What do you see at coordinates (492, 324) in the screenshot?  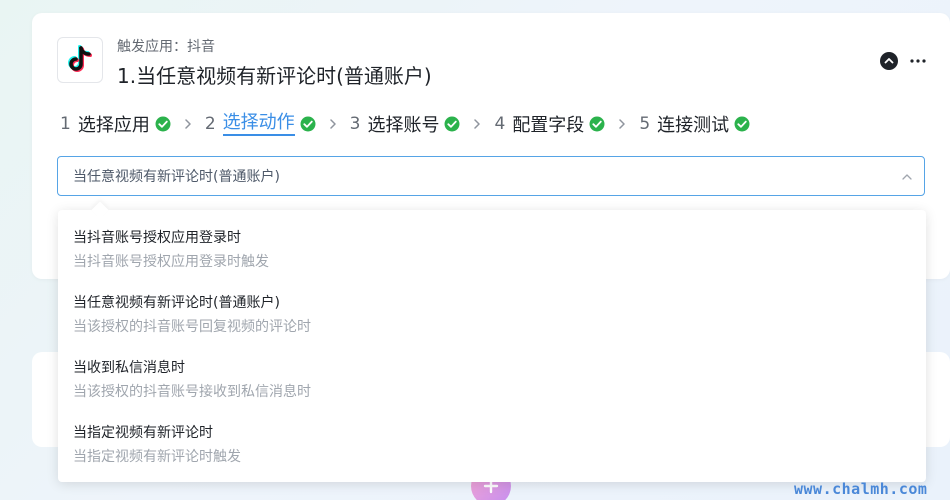 I see `dropdown-option: 当任意视频有新评论时(普通账户) 当该授权的抖音账号回复视频的评论时` at bounding box center [492, 324].